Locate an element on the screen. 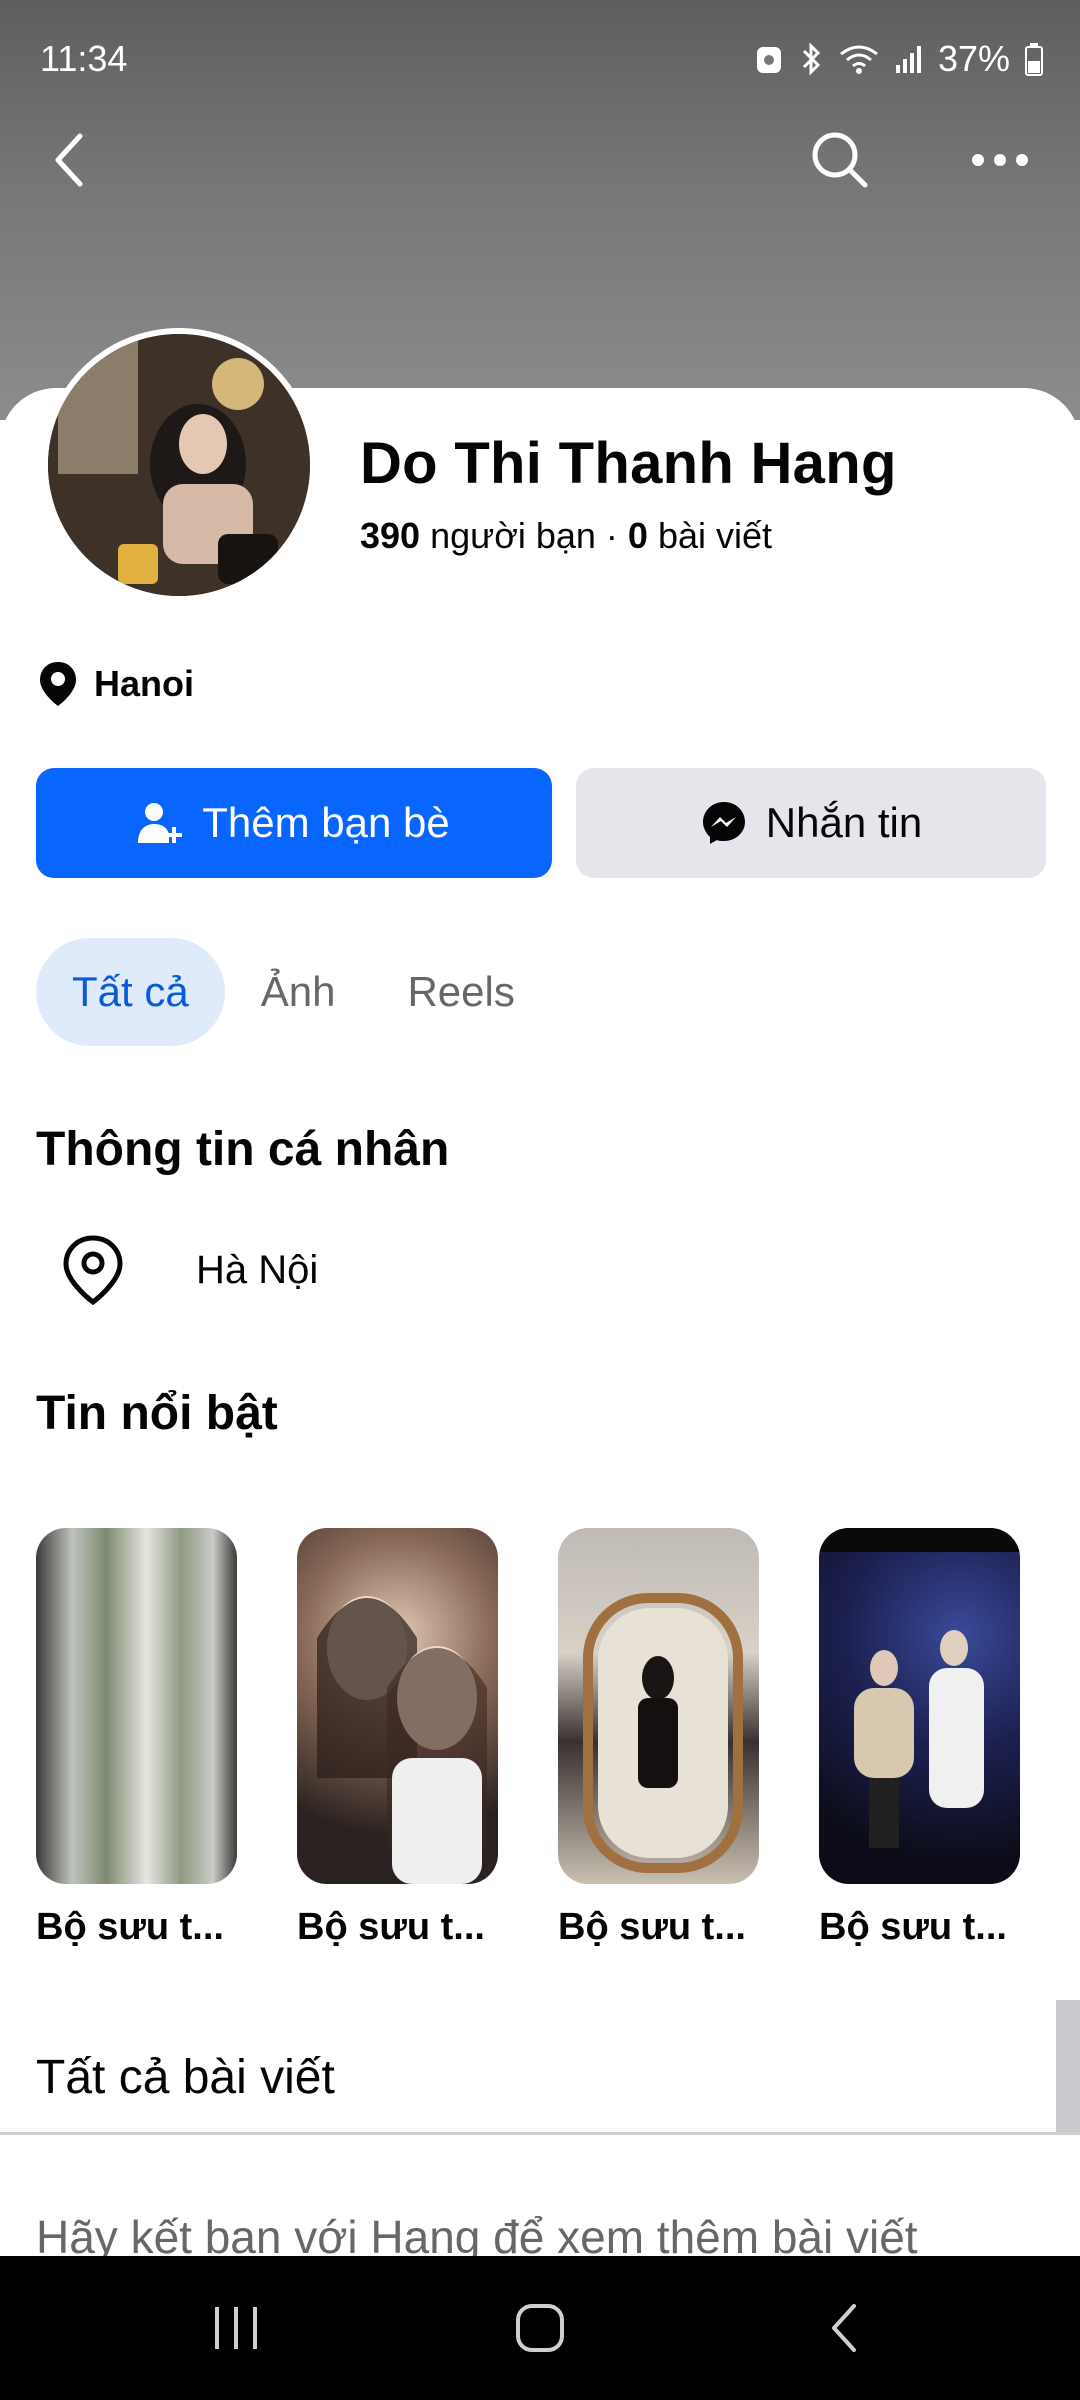  battery-icon is located at coordinates (1034, 59).